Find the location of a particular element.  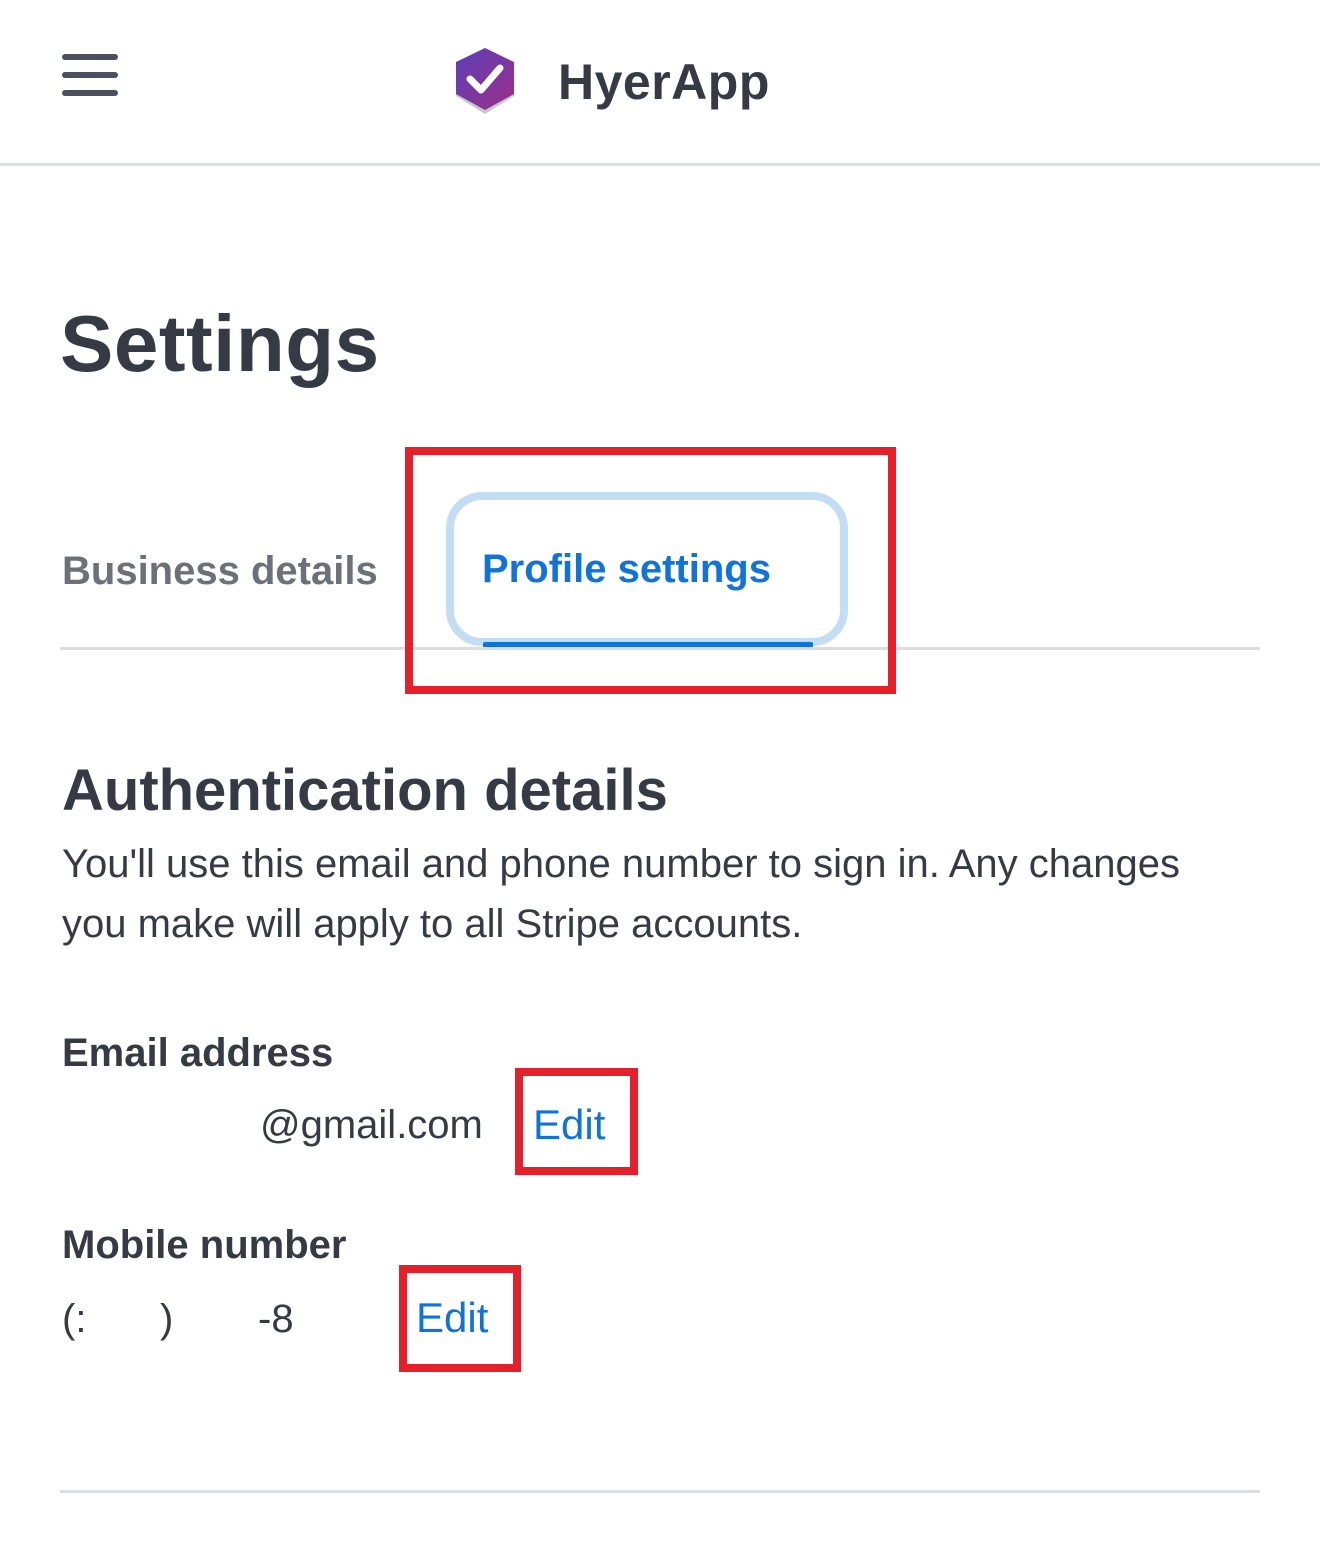

annotation-box-email-edit is located at coordinates (576, 1121).